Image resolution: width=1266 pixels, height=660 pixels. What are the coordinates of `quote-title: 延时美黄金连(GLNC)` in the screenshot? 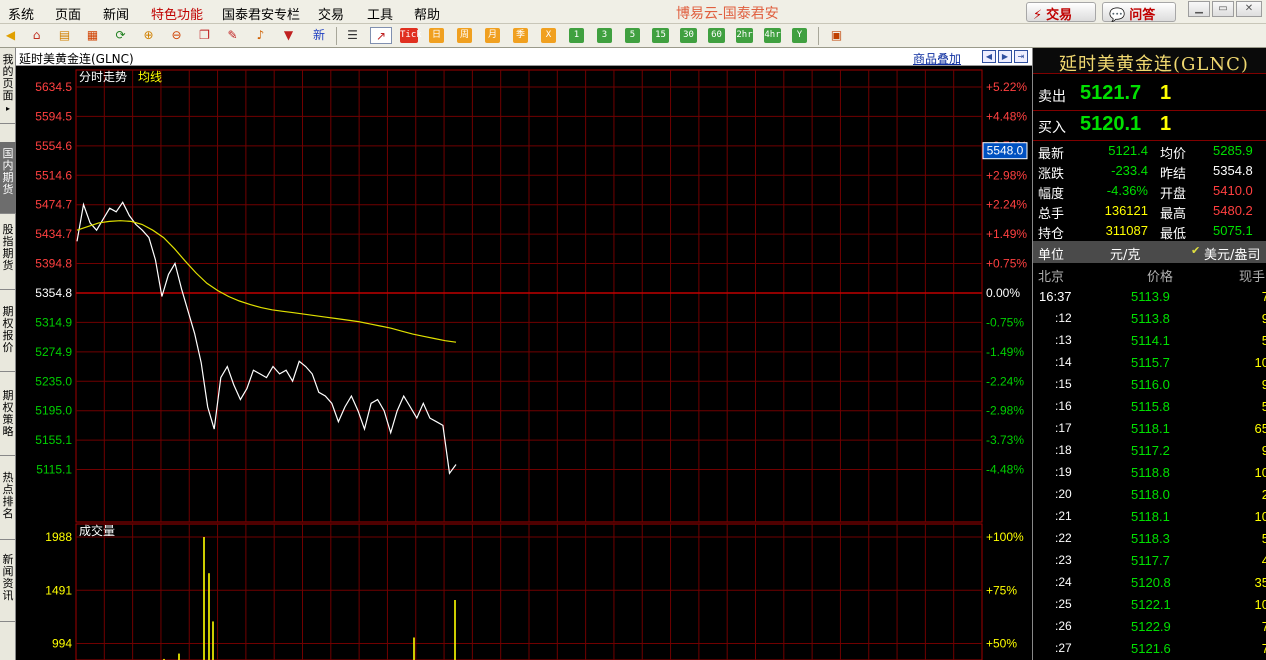 It's located at (1154, 64).